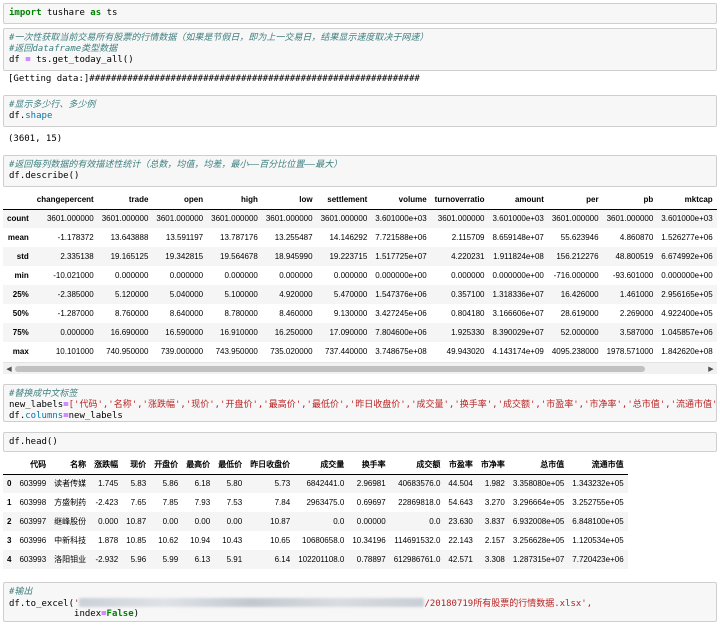  Describe the element at coordinates (108, 540) in the screenshot. I see `table-cell: 1.878` at that location.